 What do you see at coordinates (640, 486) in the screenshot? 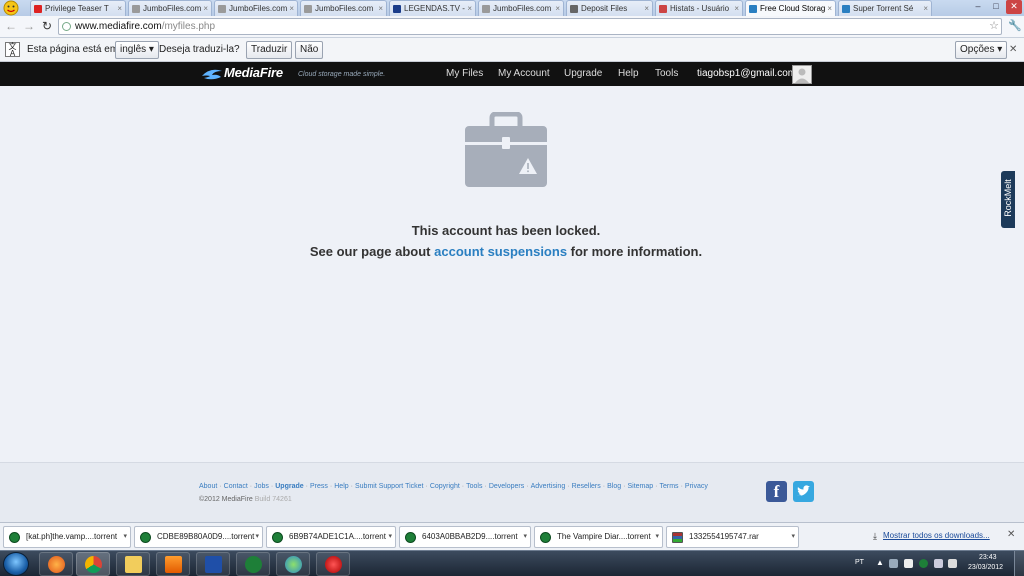
I see `footer-link: Sitemap` at bounding box center [640, 486].